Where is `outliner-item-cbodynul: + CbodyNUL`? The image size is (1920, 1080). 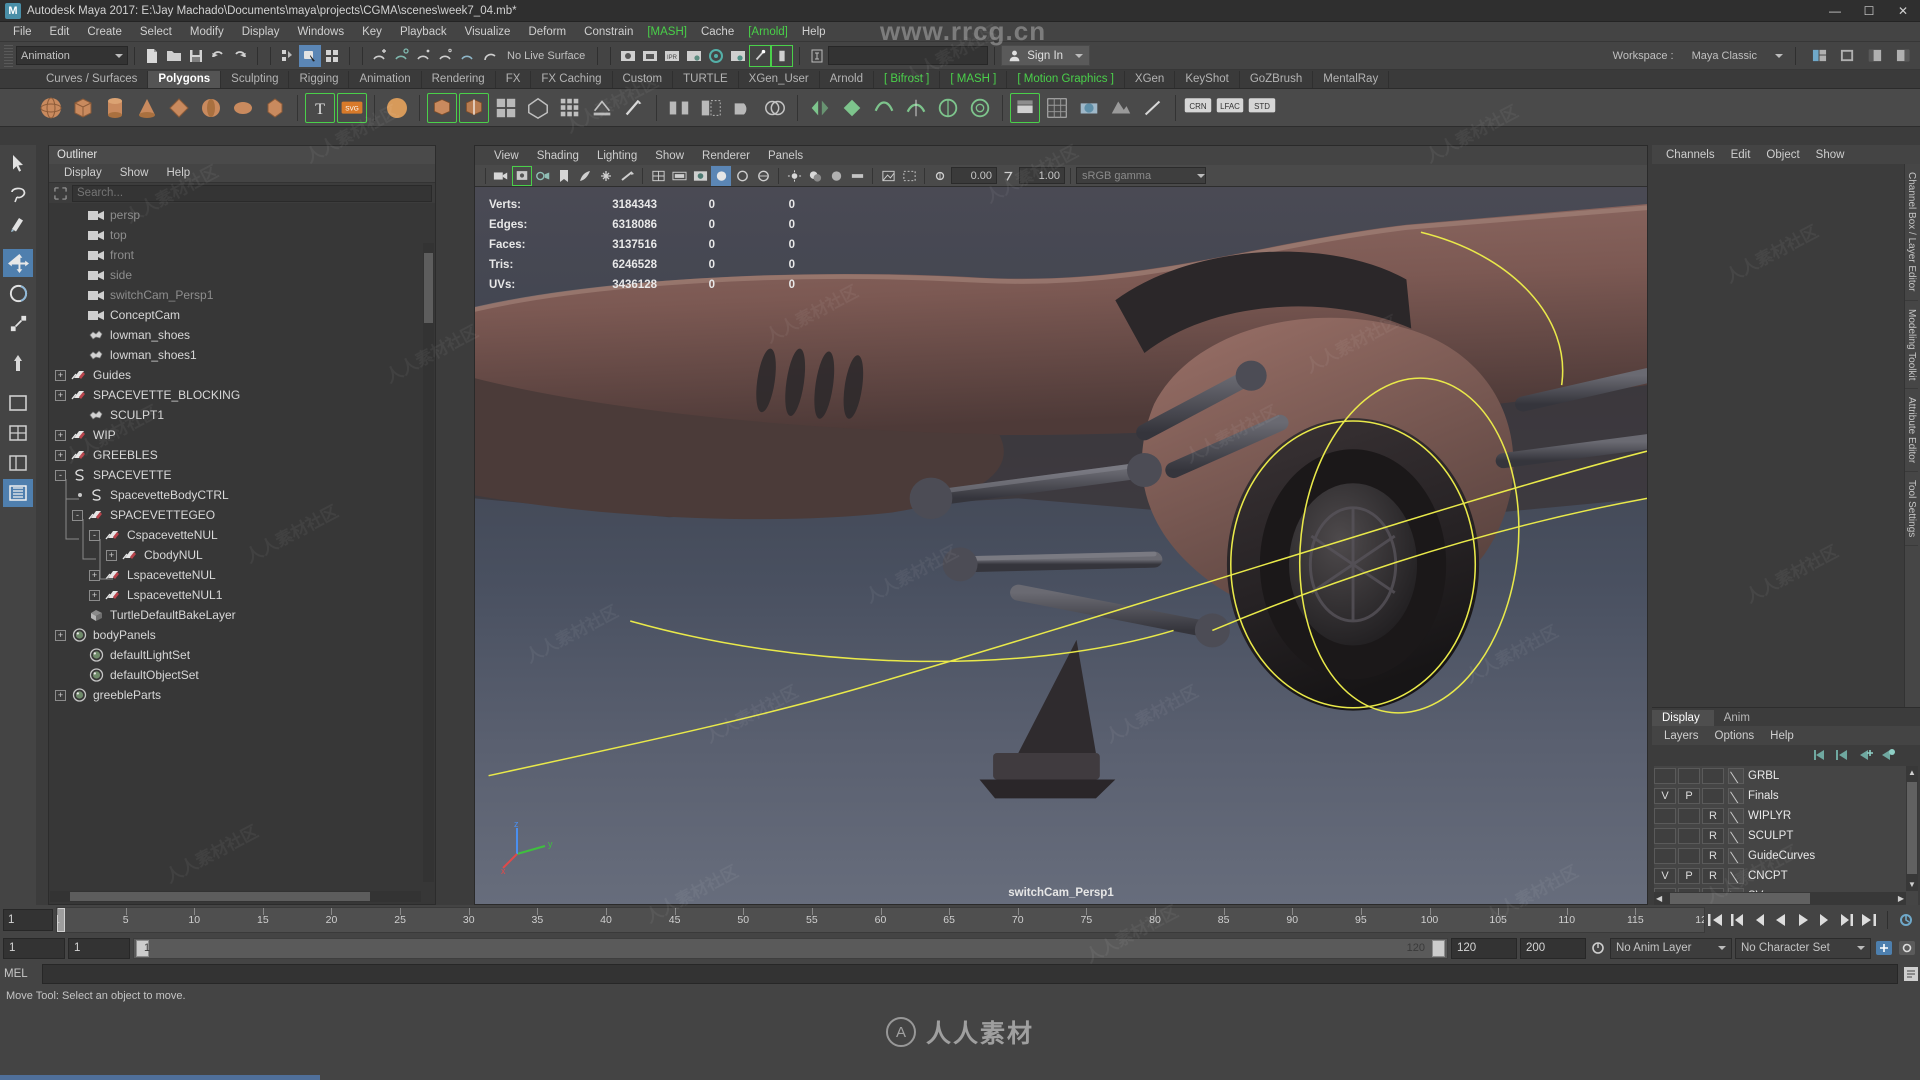
outliner-item-cbodynul: + CbodyNUL is located at coordinates (242, 555).